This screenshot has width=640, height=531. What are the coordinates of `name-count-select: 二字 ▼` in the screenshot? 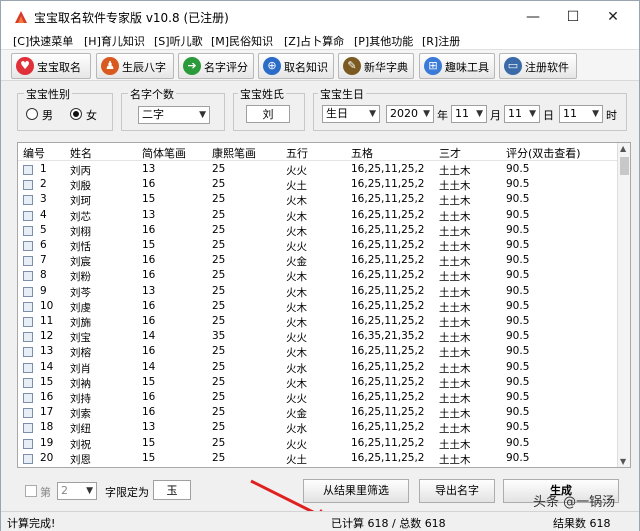 It's located at (174, 115).